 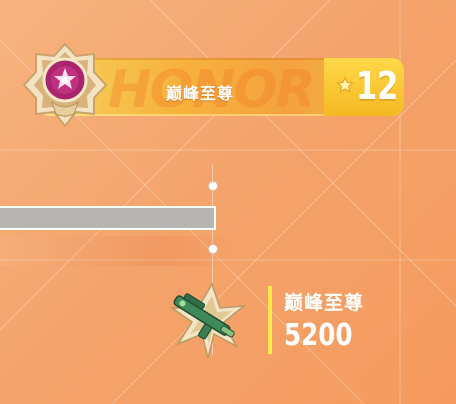 I want to click on progress-bar, so click(x=108, y=218).